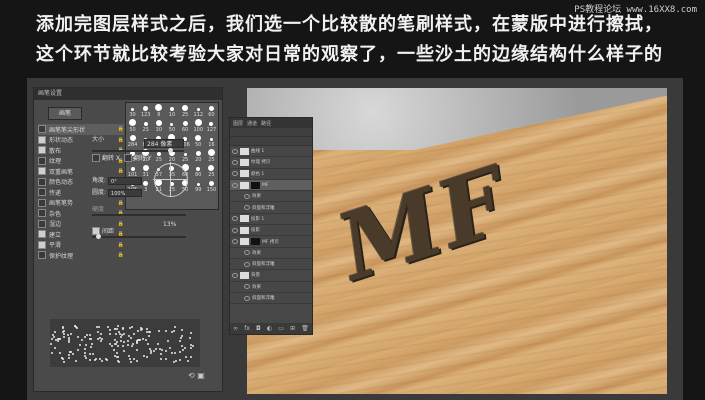 This screenshot has height=400, width=705. I want to click on trash-icon: 🗑, so click(305, 328).